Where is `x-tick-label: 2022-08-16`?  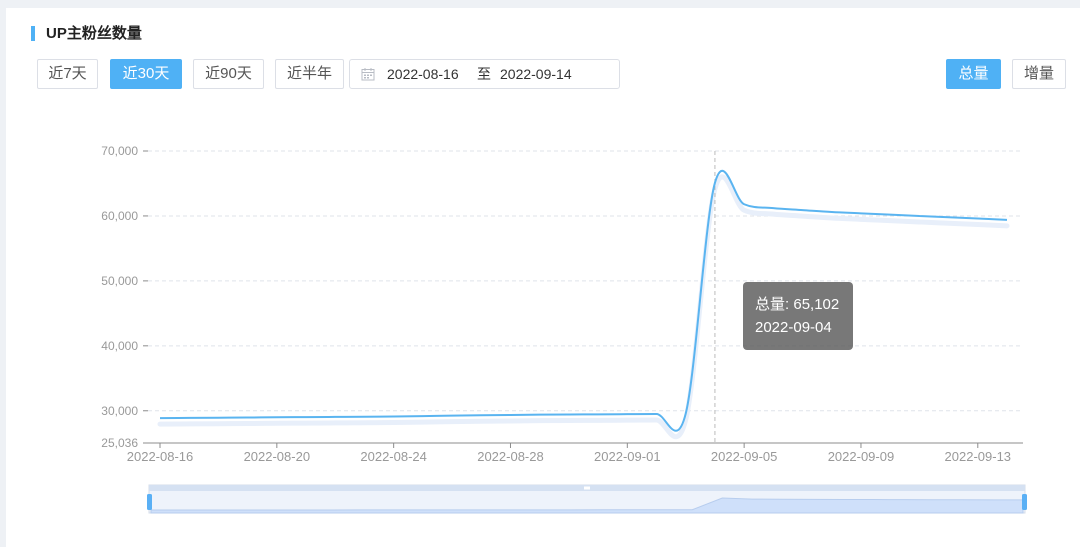
x-tick-label: 2022-08-16 is located at coordinates (160, 456).